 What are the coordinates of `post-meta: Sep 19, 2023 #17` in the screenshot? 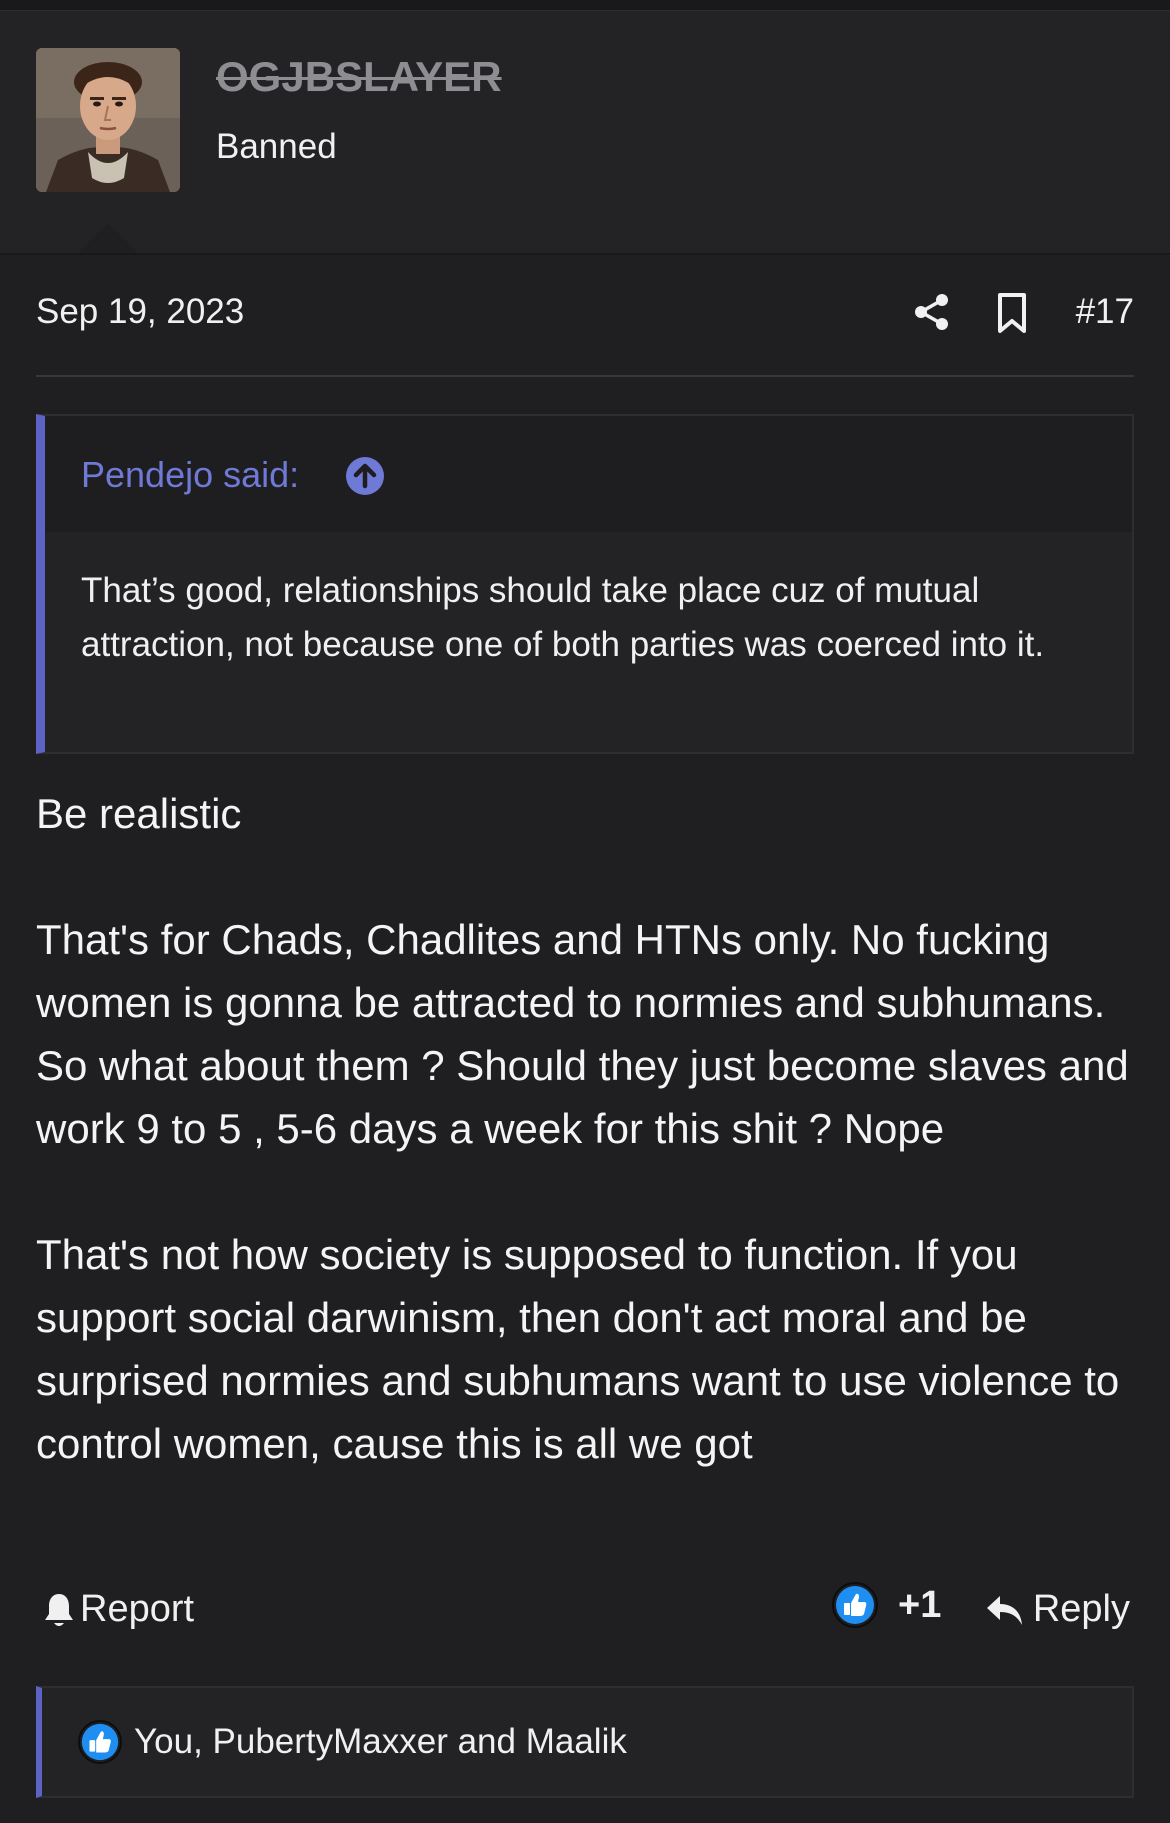 It's located at (585, 313).